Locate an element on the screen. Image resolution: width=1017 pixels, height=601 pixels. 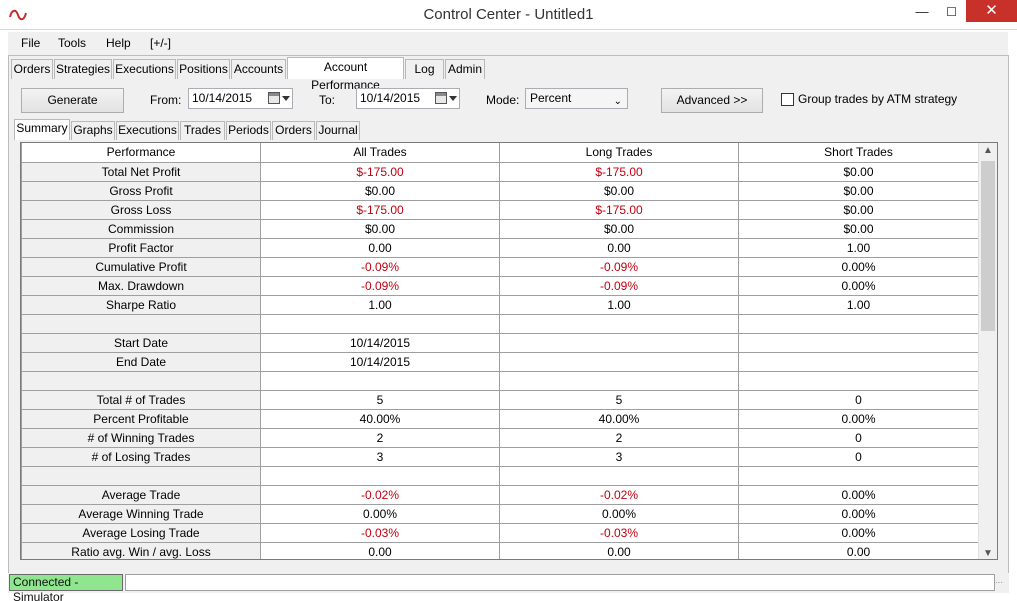
tab-executions: Executions is located at coordinates (144, 69).